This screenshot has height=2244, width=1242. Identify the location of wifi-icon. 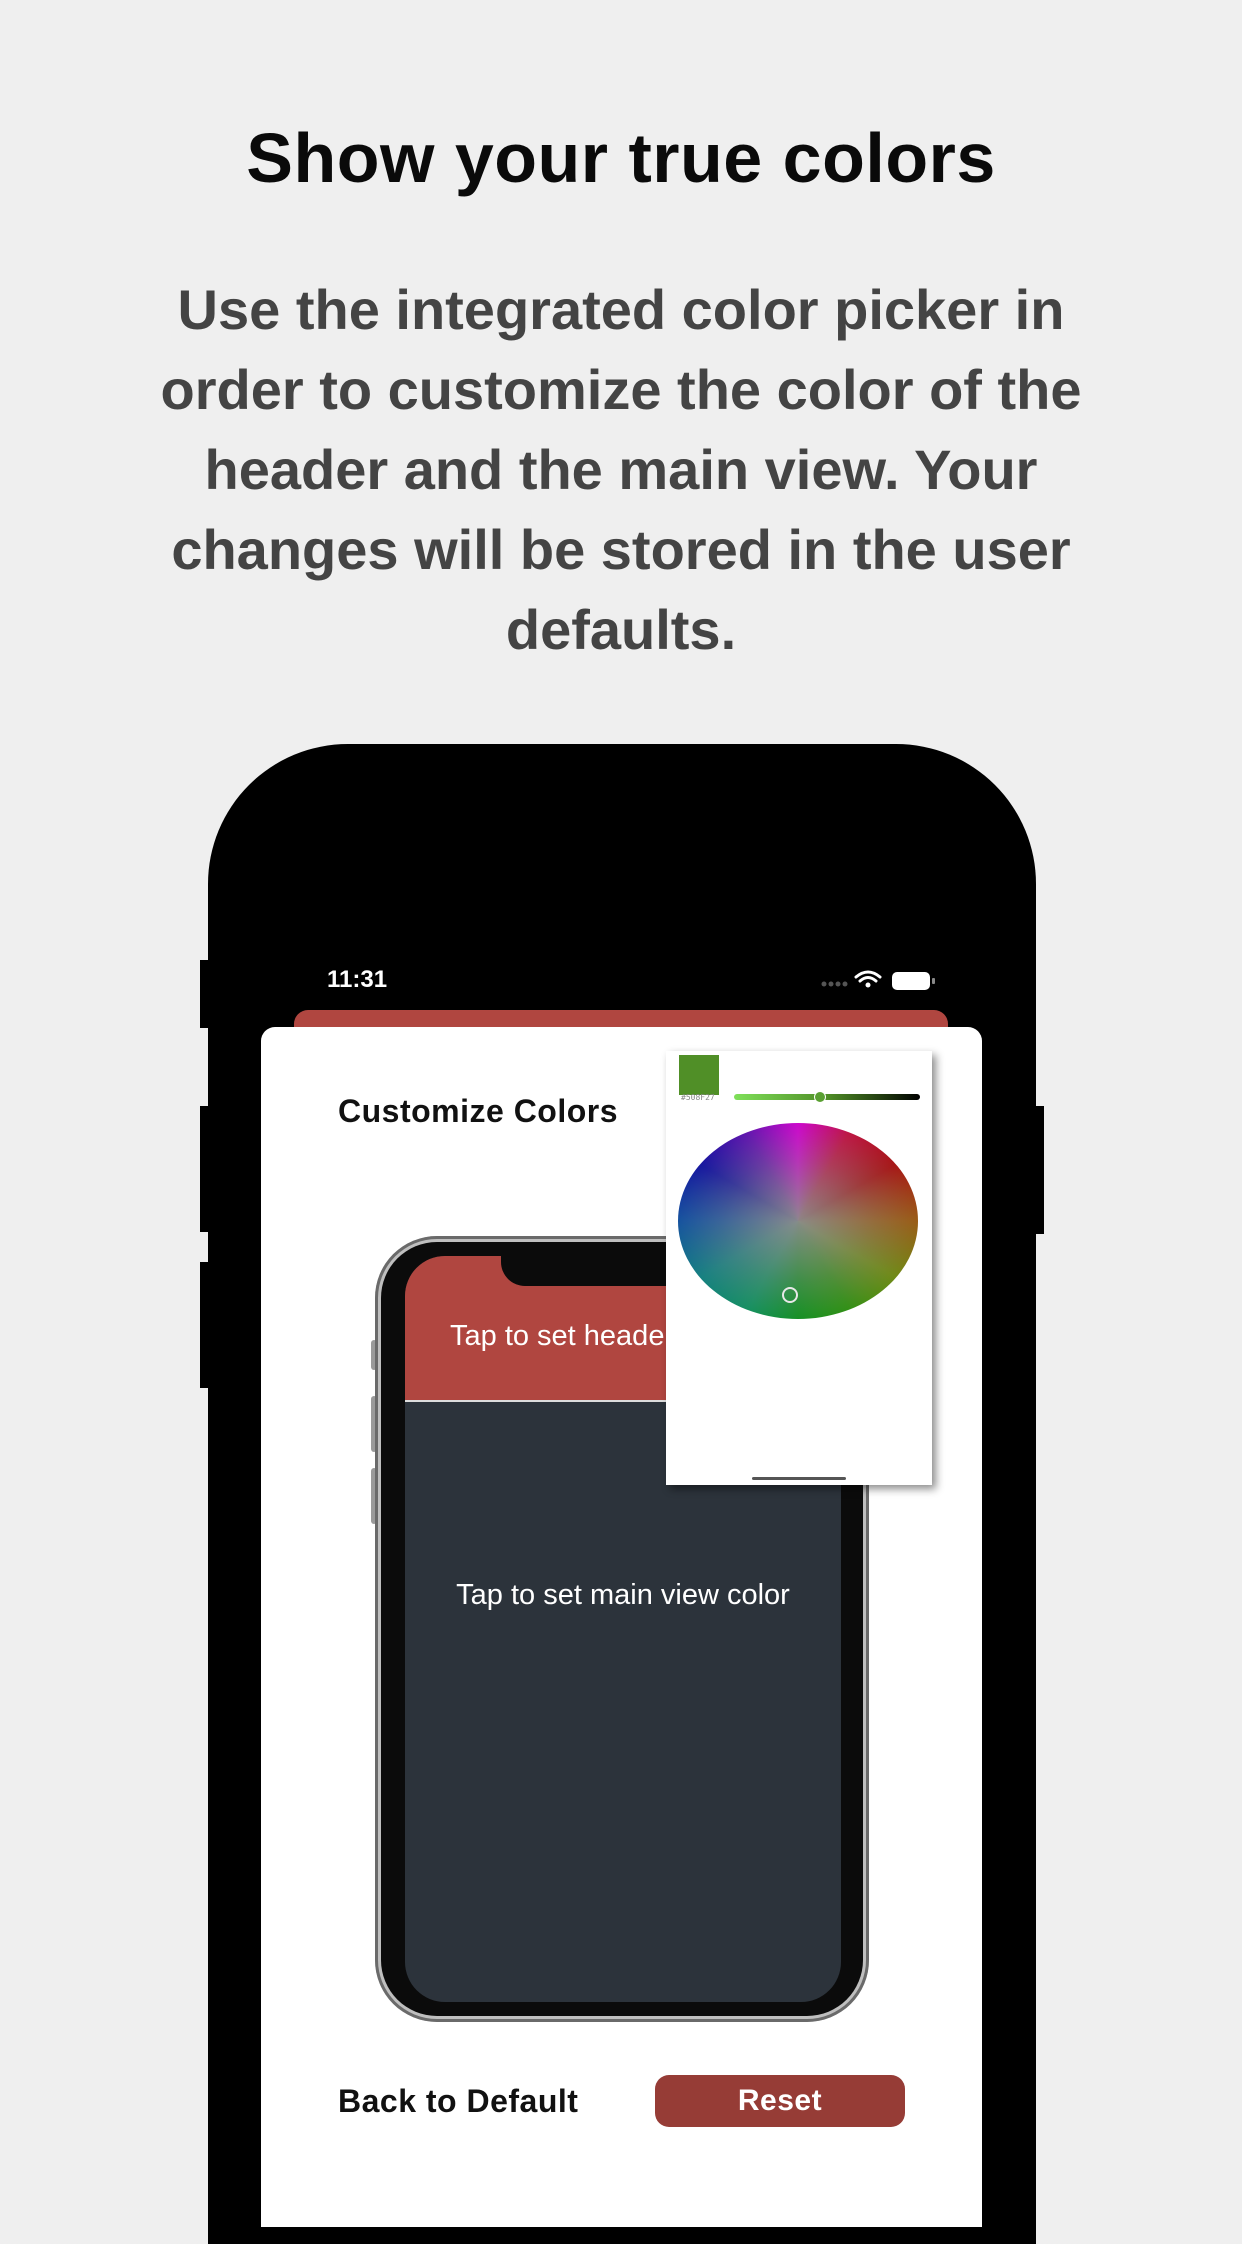
(868, 979).